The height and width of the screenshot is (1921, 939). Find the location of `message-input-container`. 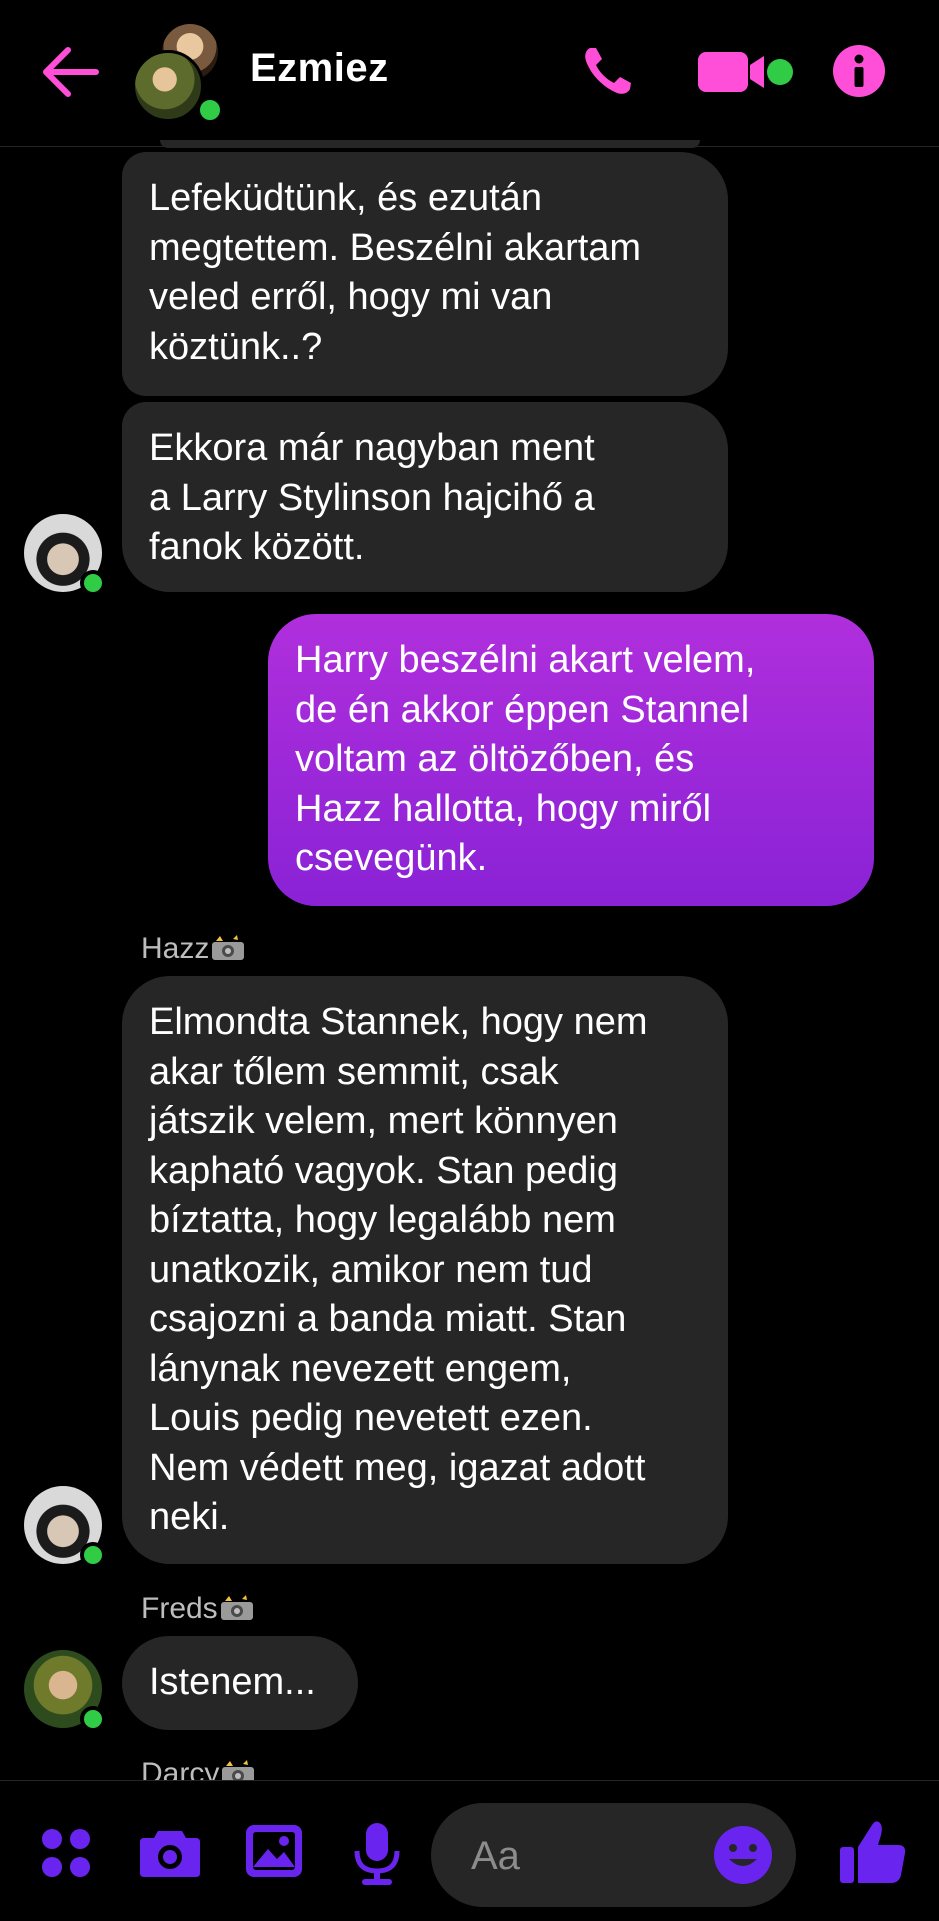

message-input-container is located at coordinates (613, 1855).